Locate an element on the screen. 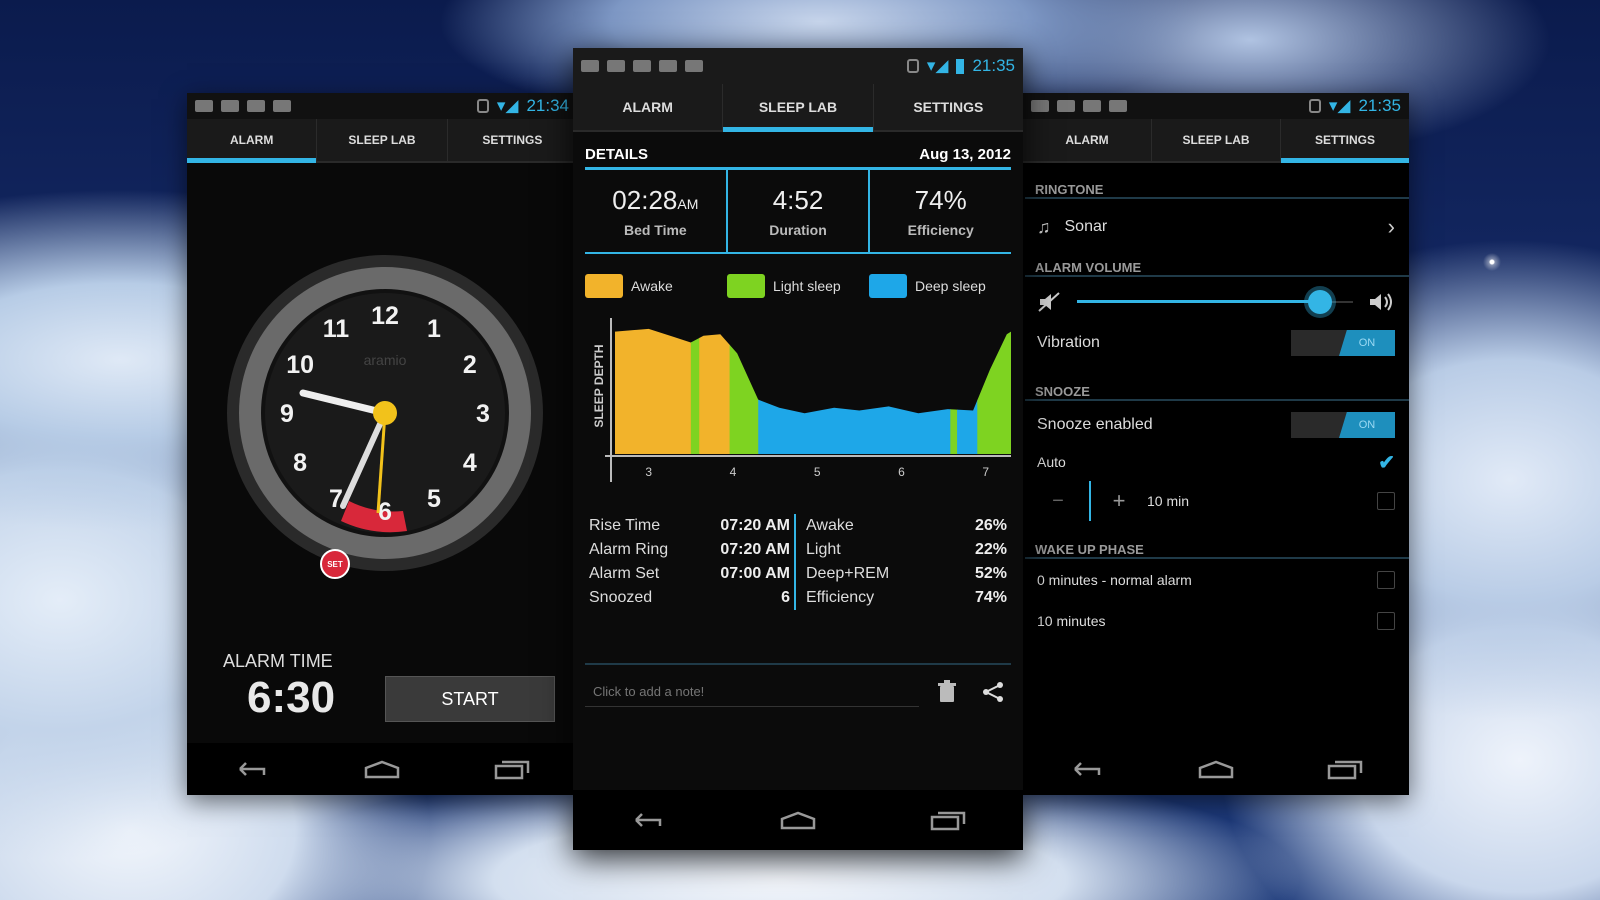  vibration-toggle: ON is located at coordinates (1343, 343).